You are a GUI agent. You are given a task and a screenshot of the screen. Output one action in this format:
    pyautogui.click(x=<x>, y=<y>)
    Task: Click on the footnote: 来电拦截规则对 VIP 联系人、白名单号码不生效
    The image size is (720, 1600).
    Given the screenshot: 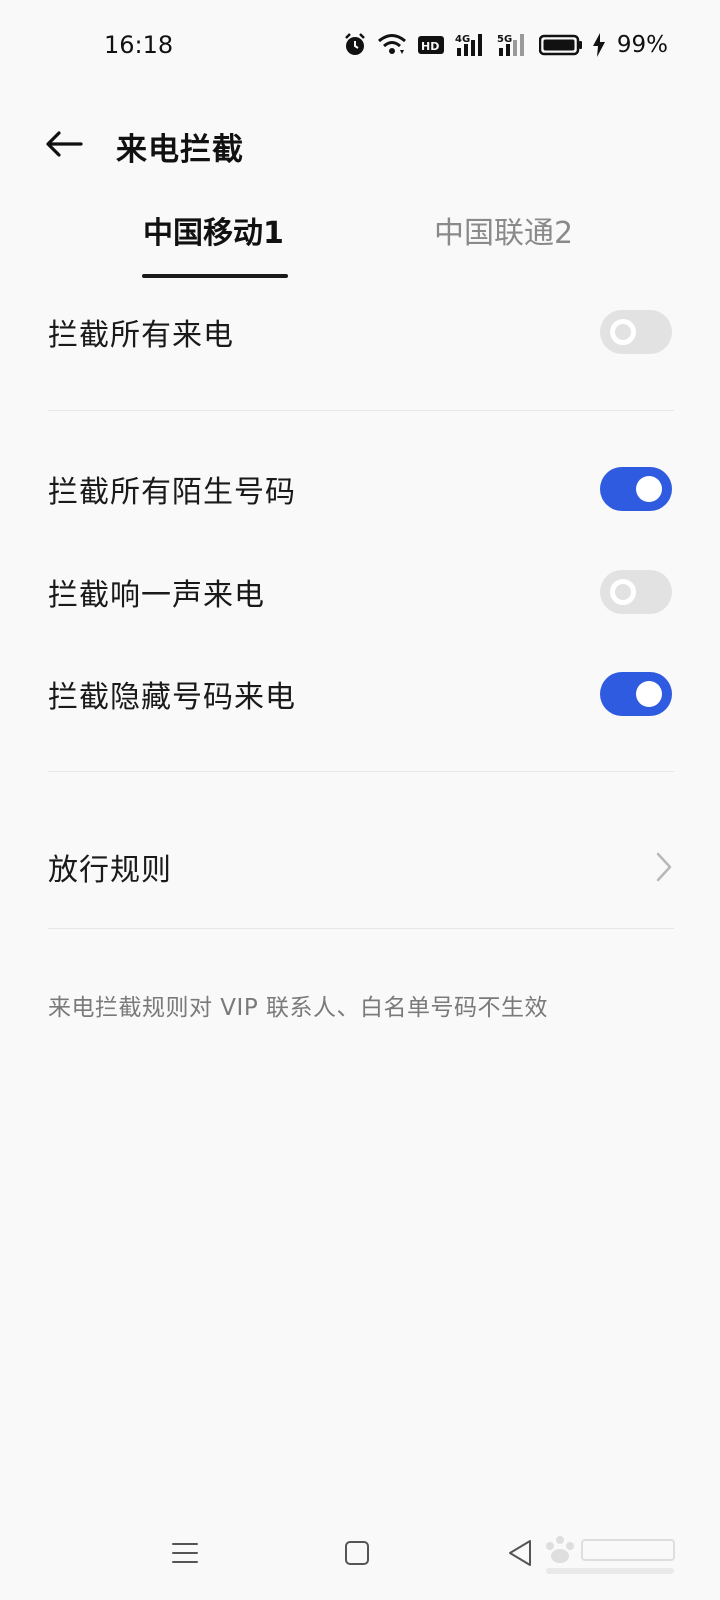 What is the action you would take?
    pyautogui.click(x=298, y=1008)
    